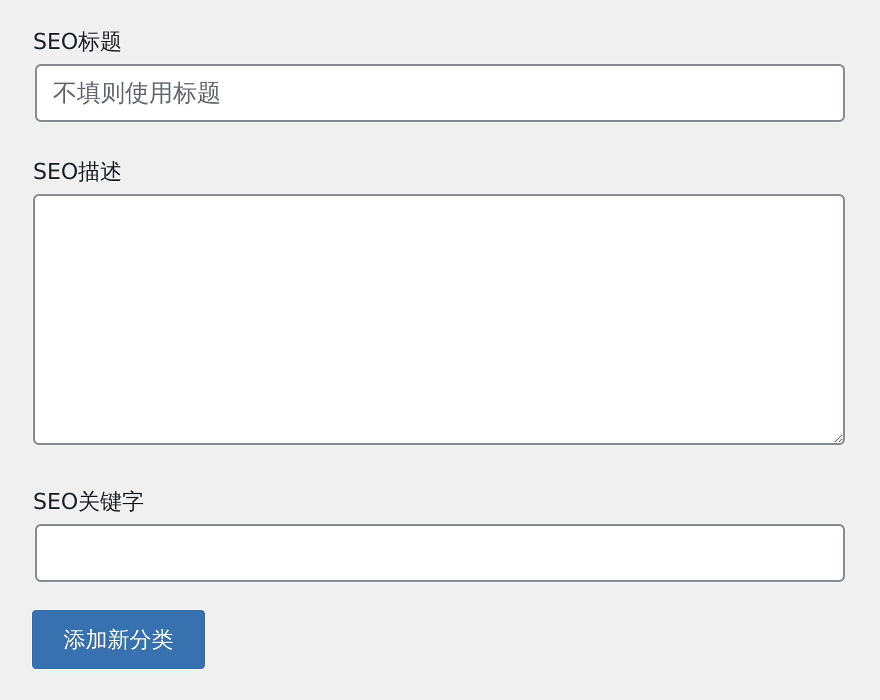 The width and height of the screenshot is (880, 700). I want to click on field-label: SEO关键字, so click(89, 503).